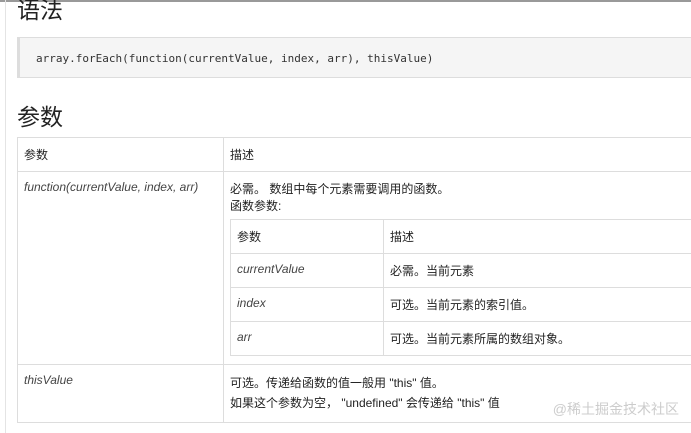 The image size is (691, 433). What do you see at coordinates (111, 187) in the screenshot?
I see `param-name: function(currentValue, index, arr)` at bounding box center [111, 187].